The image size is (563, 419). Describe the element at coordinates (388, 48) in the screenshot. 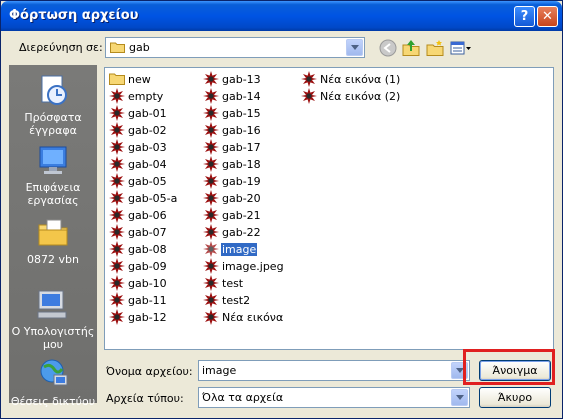

I see `back-icon` at that location.